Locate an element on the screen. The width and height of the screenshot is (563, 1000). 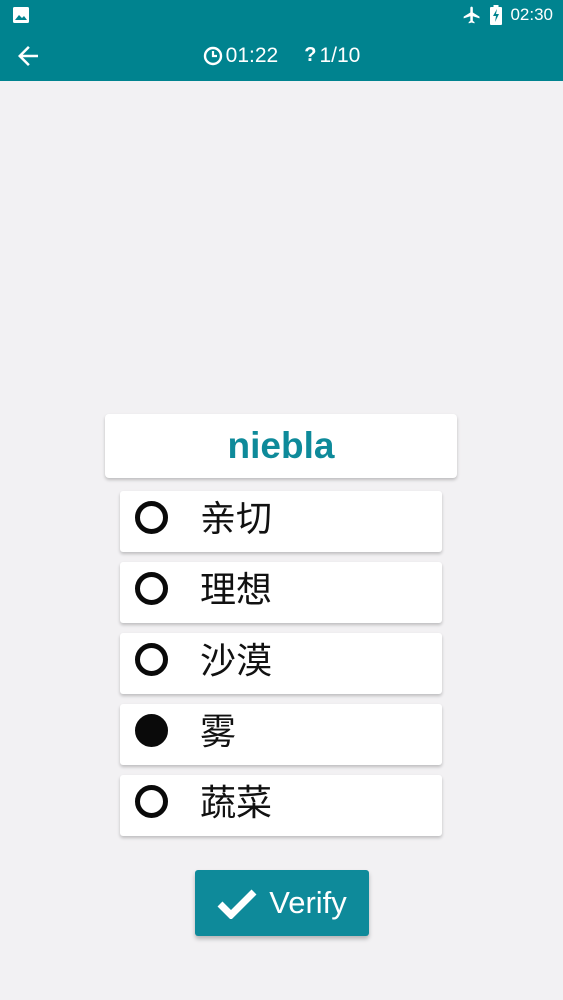
clock-icon is located at coordinates (212, 55).